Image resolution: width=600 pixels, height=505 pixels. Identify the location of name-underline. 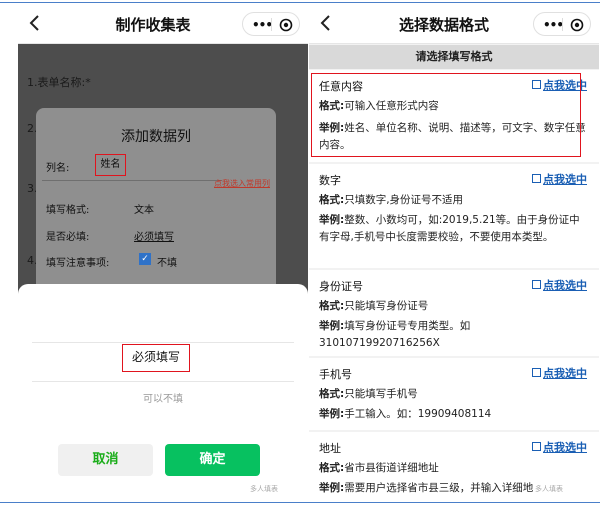
(132, 180).